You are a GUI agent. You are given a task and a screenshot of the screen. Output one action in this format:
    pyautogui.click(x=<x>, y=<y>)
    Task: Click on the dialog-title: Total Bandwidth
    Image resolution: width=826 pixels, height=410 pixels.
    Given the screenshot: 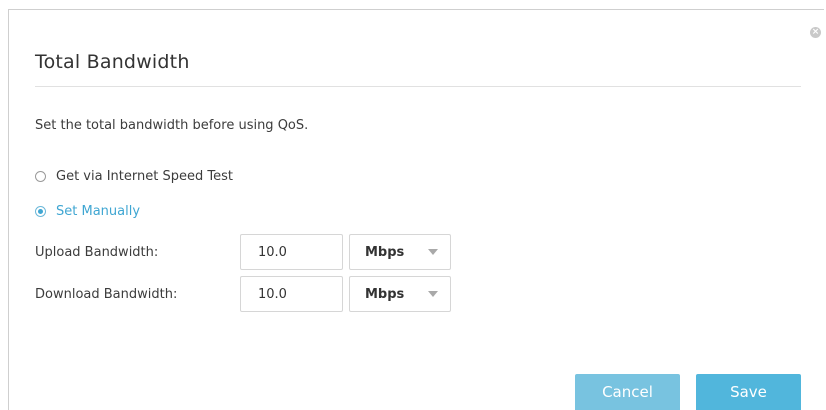 What is the action you would take?
    pyautogui.click(x=112, y=62)
    